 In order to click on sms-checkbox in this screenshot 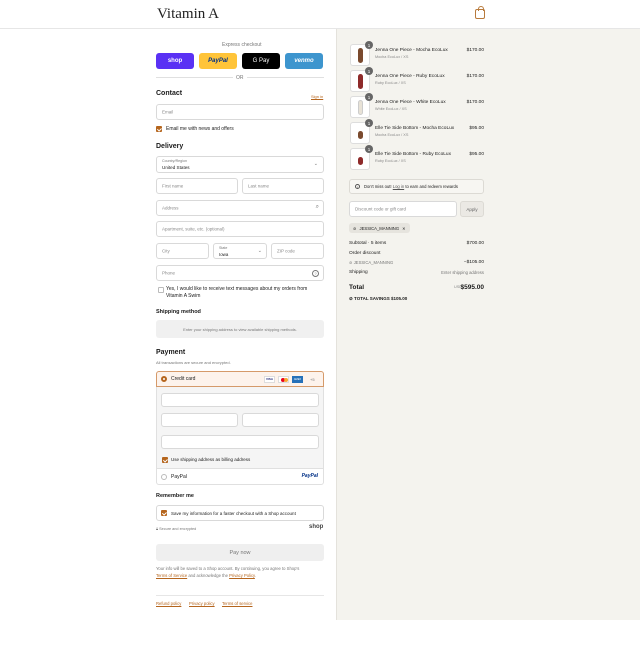, I will do `click(161, 290)`.